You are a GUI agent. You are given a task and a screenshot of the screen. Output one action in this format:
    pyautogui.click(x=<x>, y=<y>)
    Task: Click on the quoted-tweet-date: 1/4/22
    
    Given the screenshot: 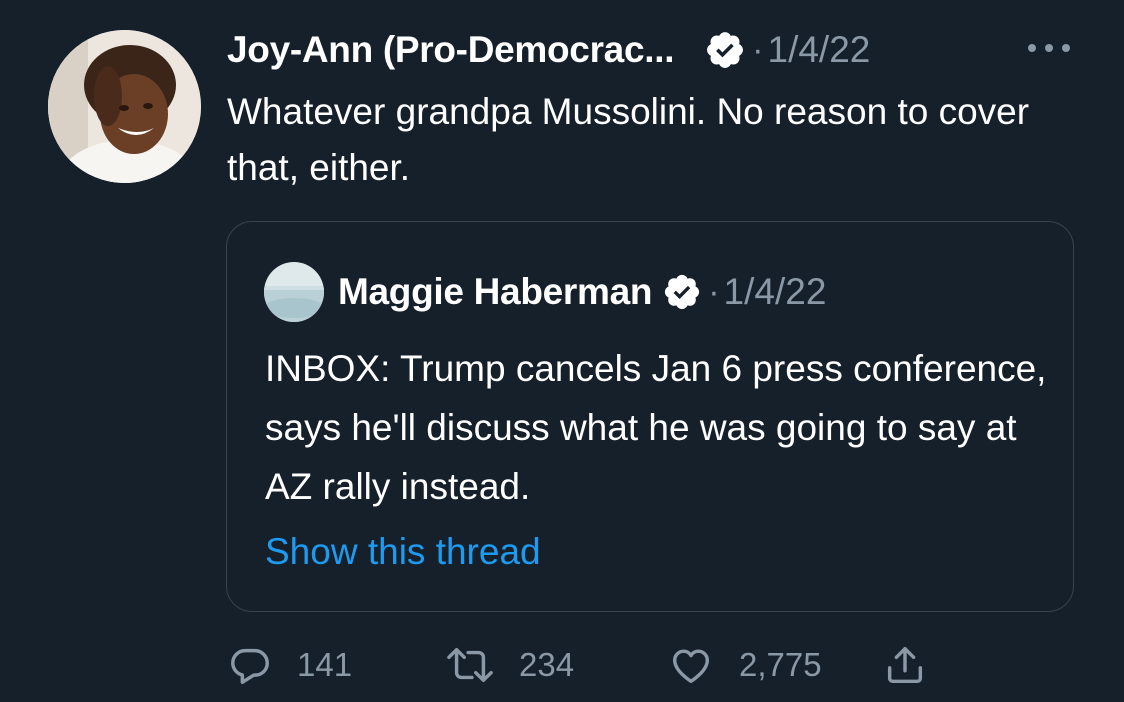 What is the action you would take?
    pyautogui.click(x=775, y=292)
    